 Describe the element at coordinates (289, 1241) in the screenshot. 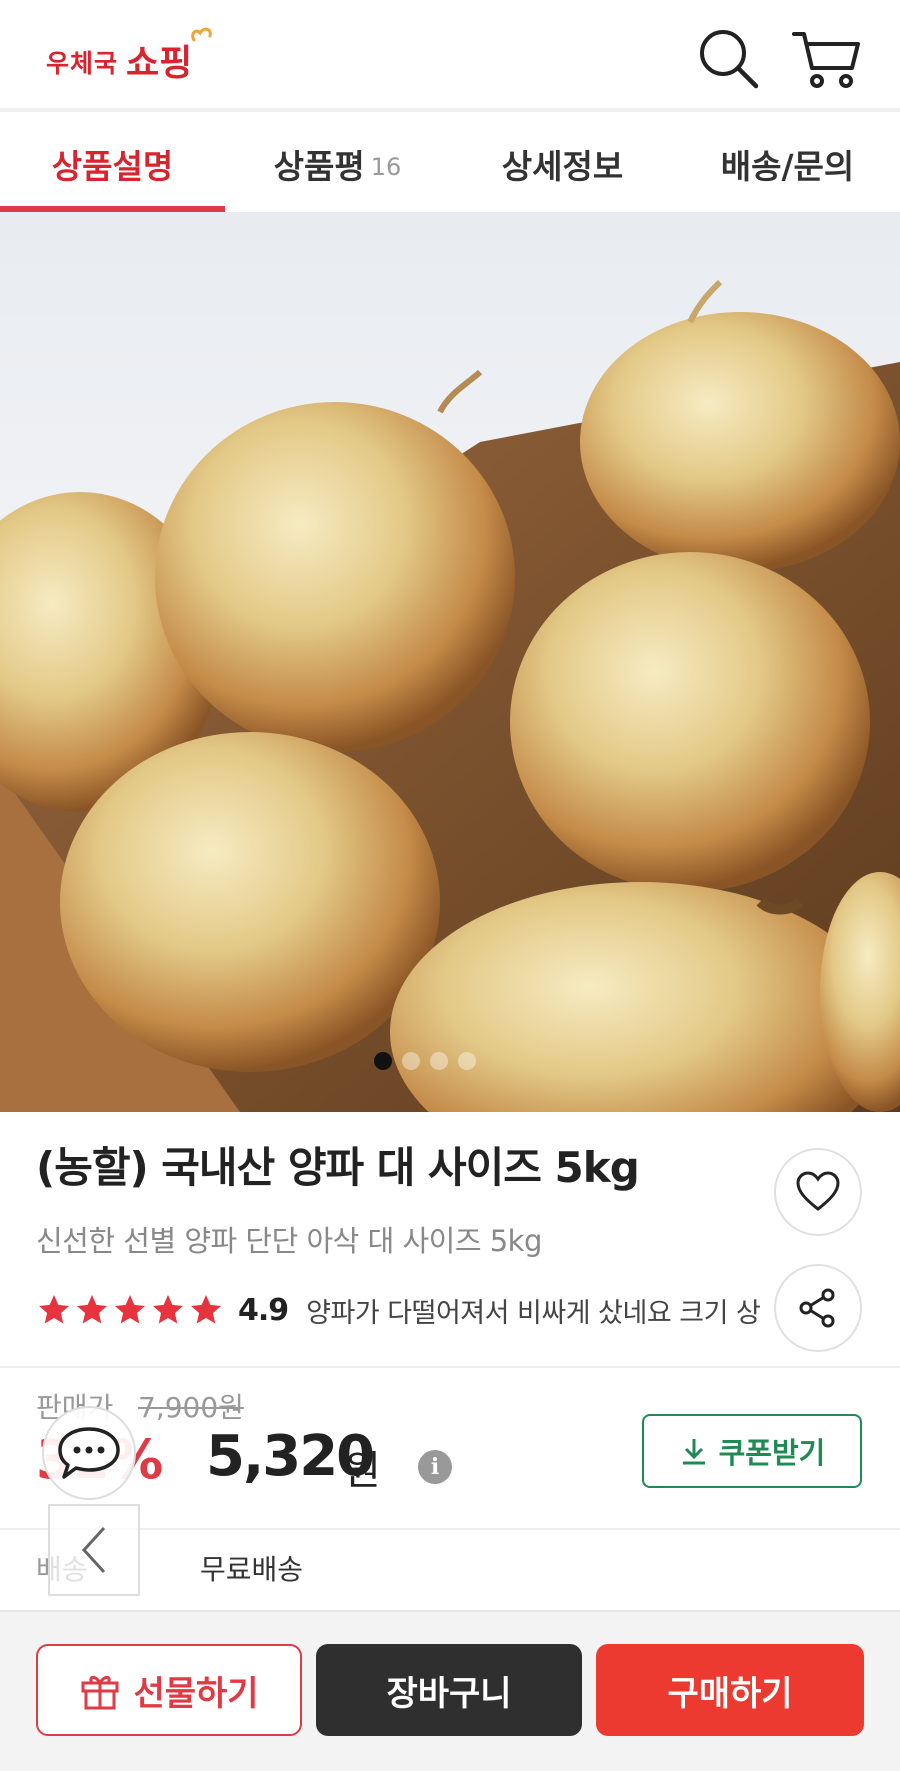

I see `product-subtitle: 신선한 선별 양파 단단 아삭 대 사이즈 5kg` at that location.